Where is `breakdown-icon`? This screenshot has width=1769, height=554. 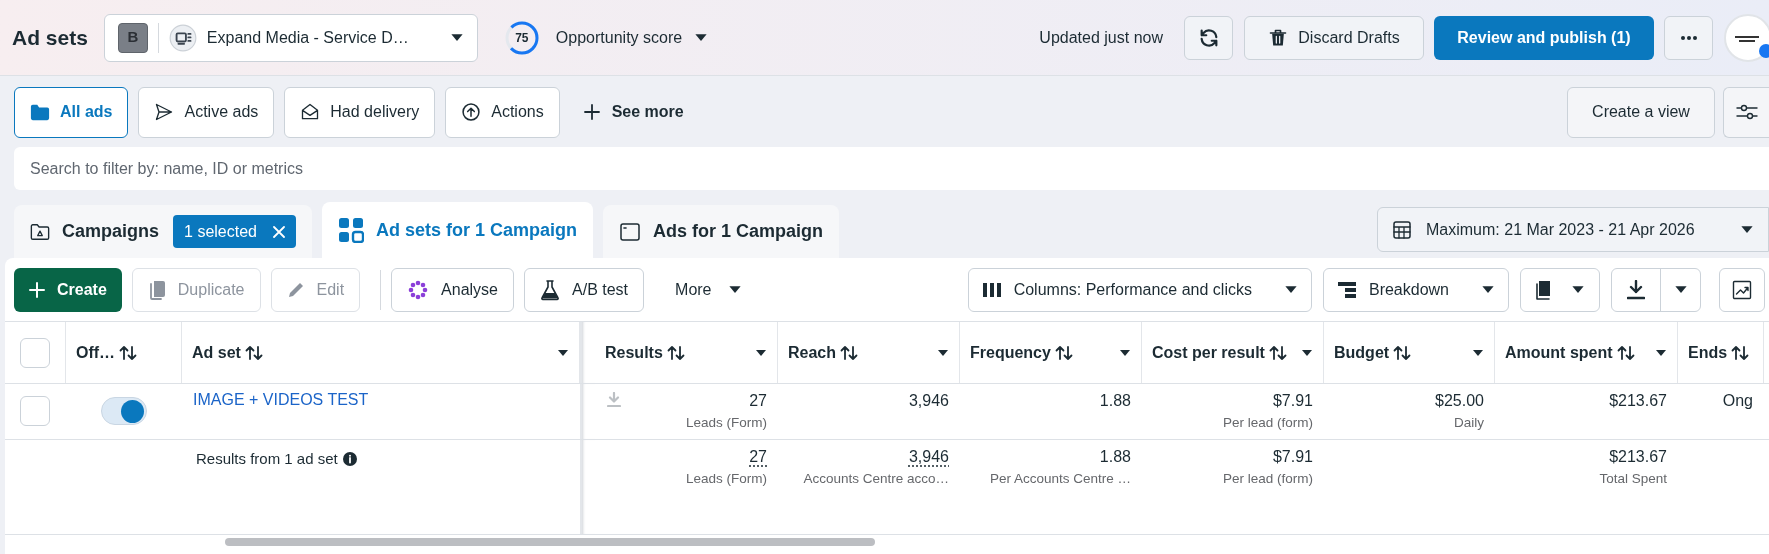
breakdown-icon is located at coordinates (1346, 289).